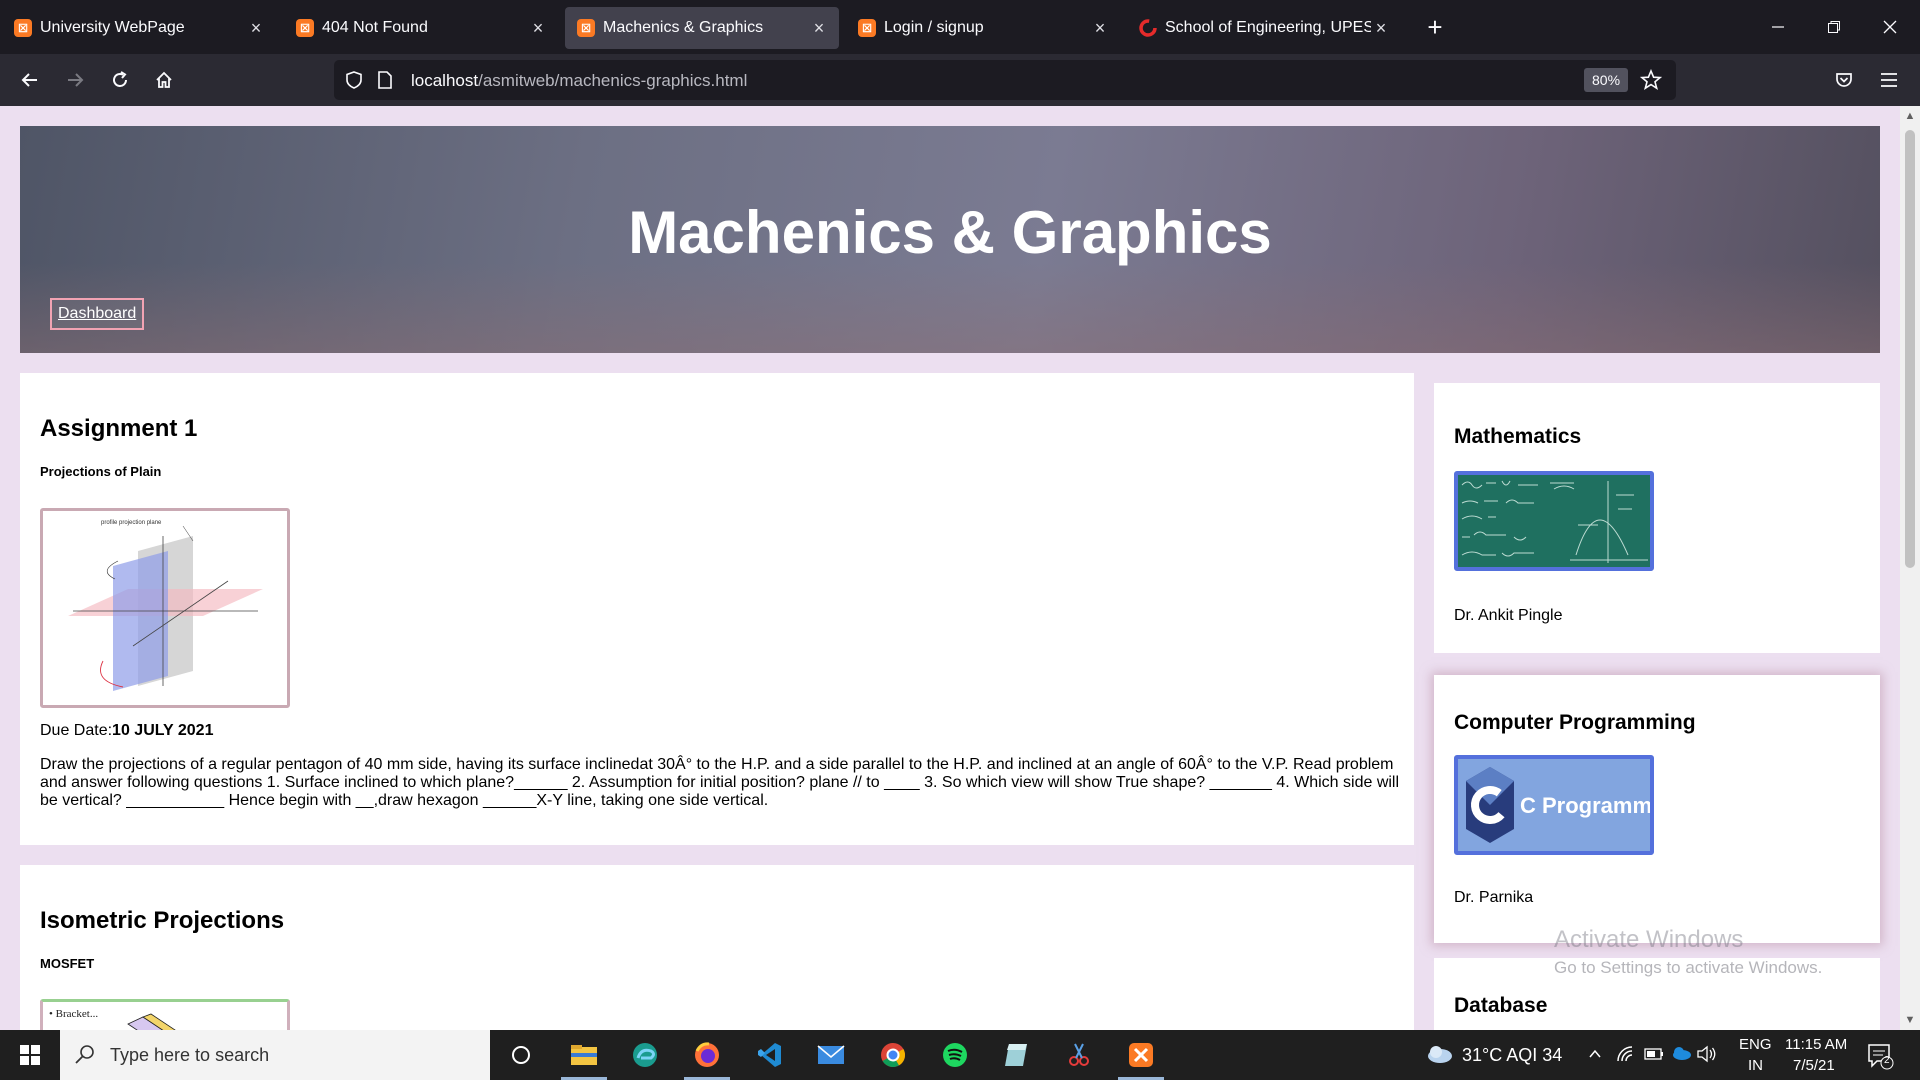 This screenshot has height=1080, width=1920. Describe the element at coordinates (707, 1055) in the screenshot. I see `firefox-icon` at that location.